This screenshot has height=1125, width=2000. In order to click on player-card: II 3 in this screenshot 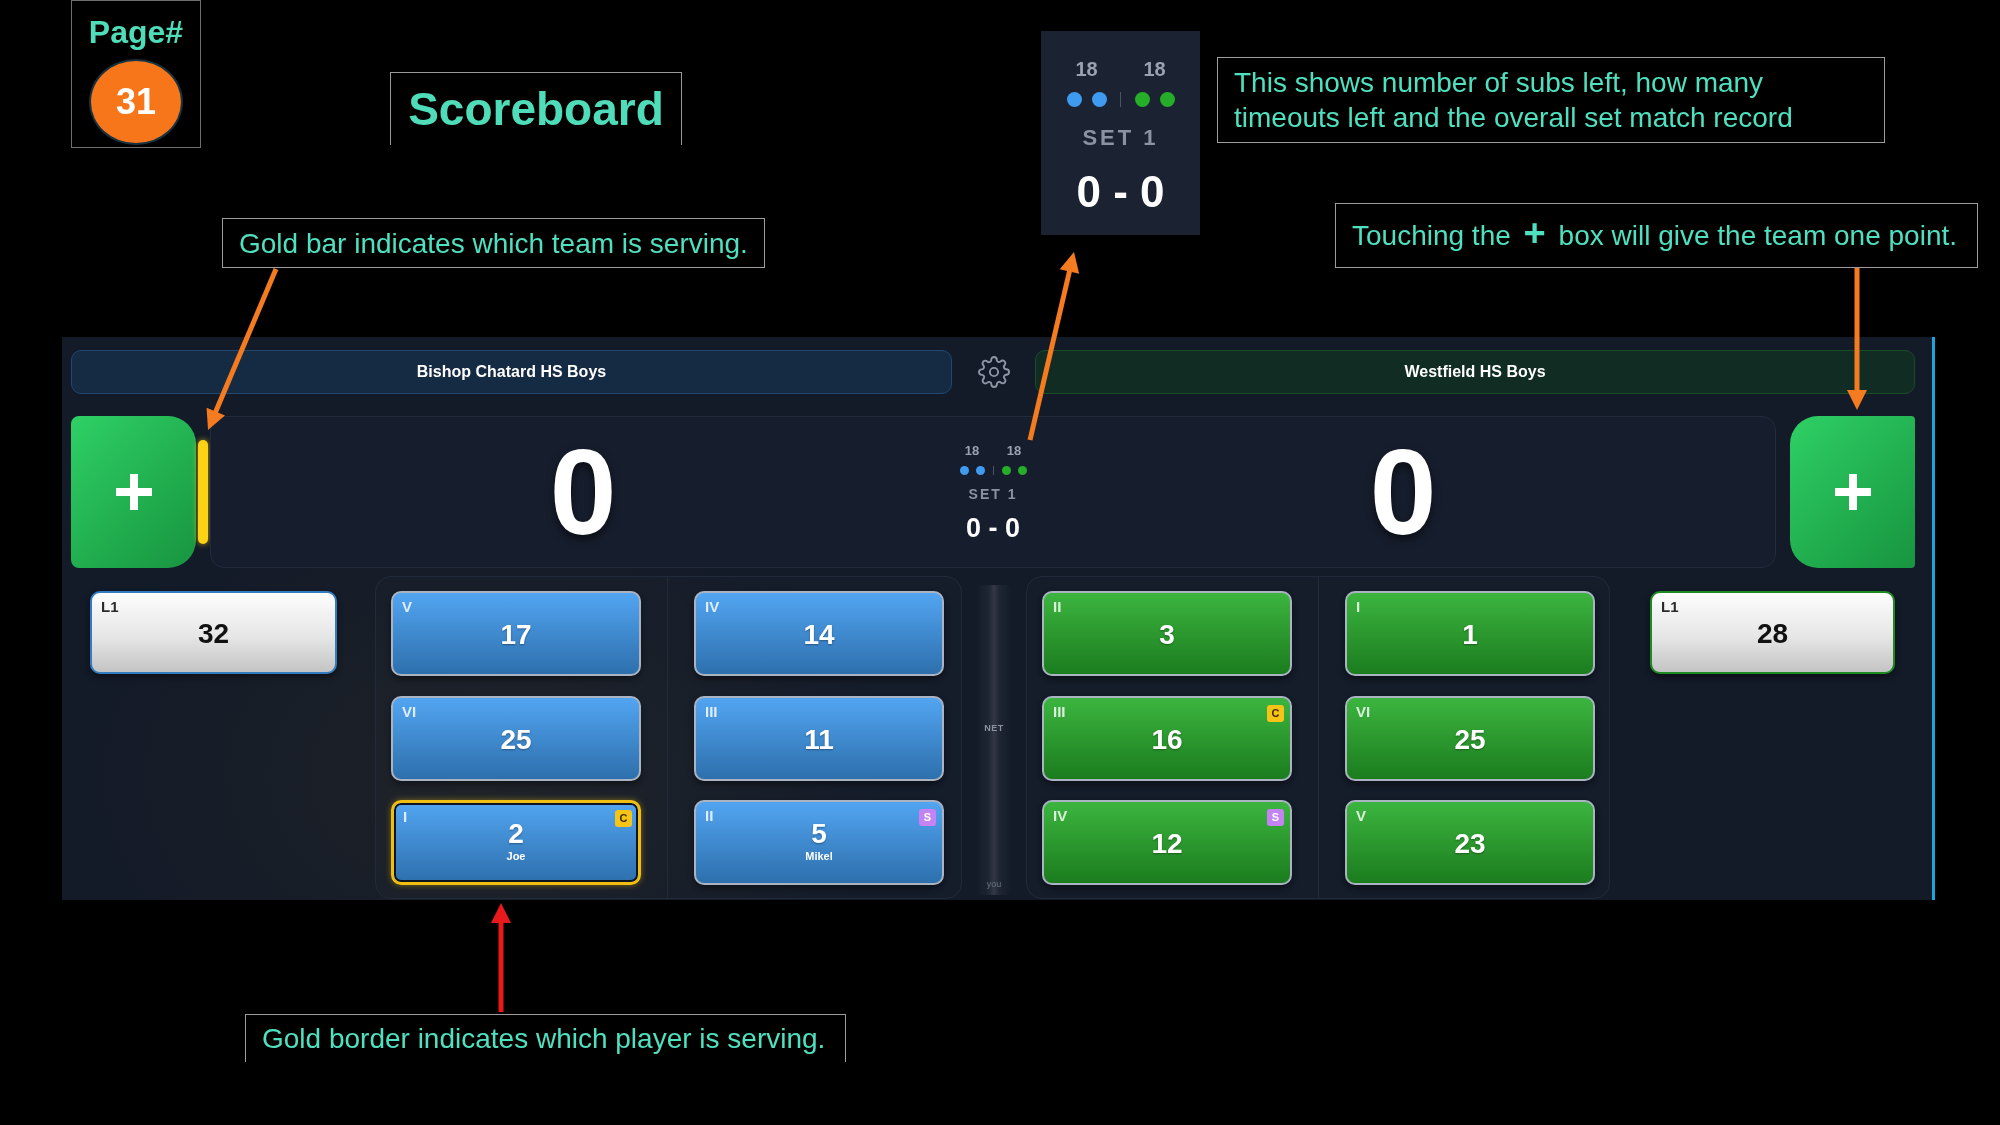, I will do `click(1167, 633)`.